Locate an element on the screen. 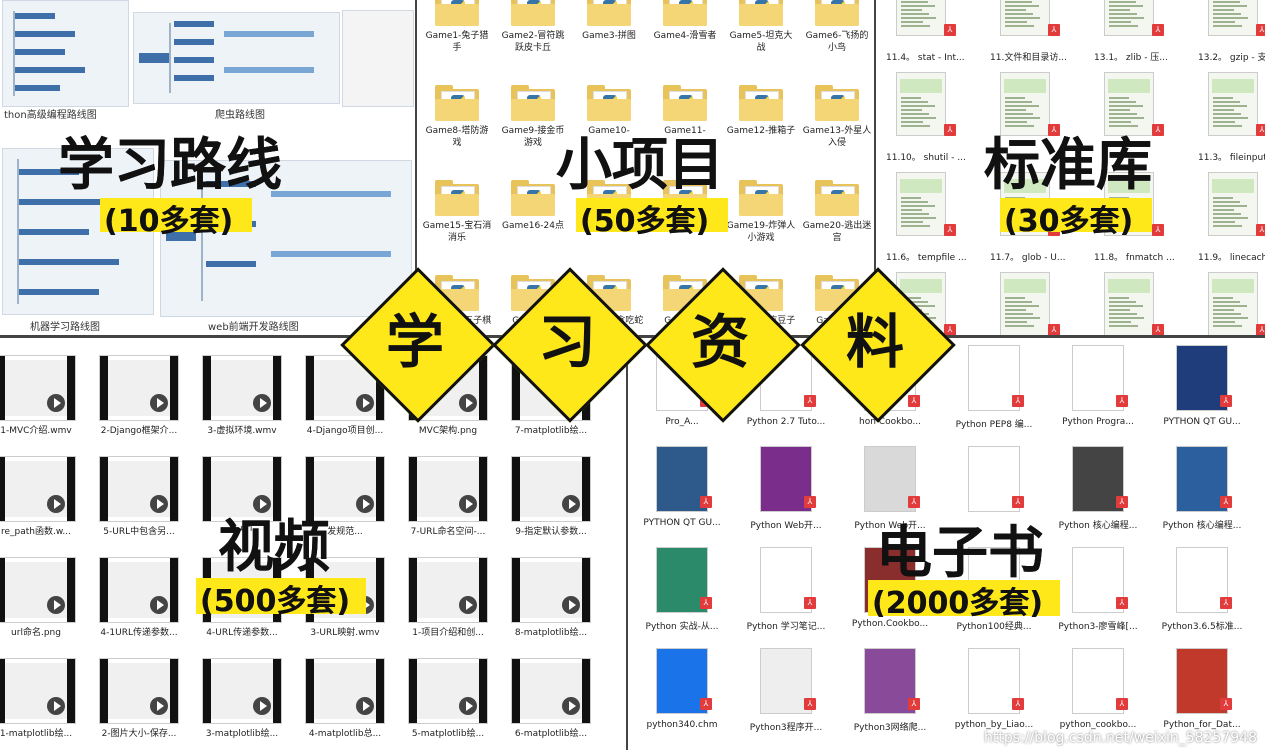 This screenshot has height=750, width=1265. roadmap-title: 学习路线 is located at coordinates (170, 165).